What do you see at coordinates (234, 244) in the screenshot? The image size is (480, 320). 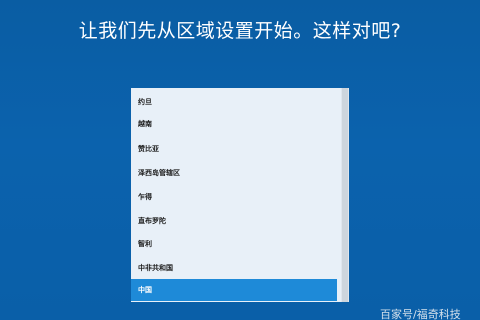 I see `region-item-chile: 智利` at bounding box center [234, 244].